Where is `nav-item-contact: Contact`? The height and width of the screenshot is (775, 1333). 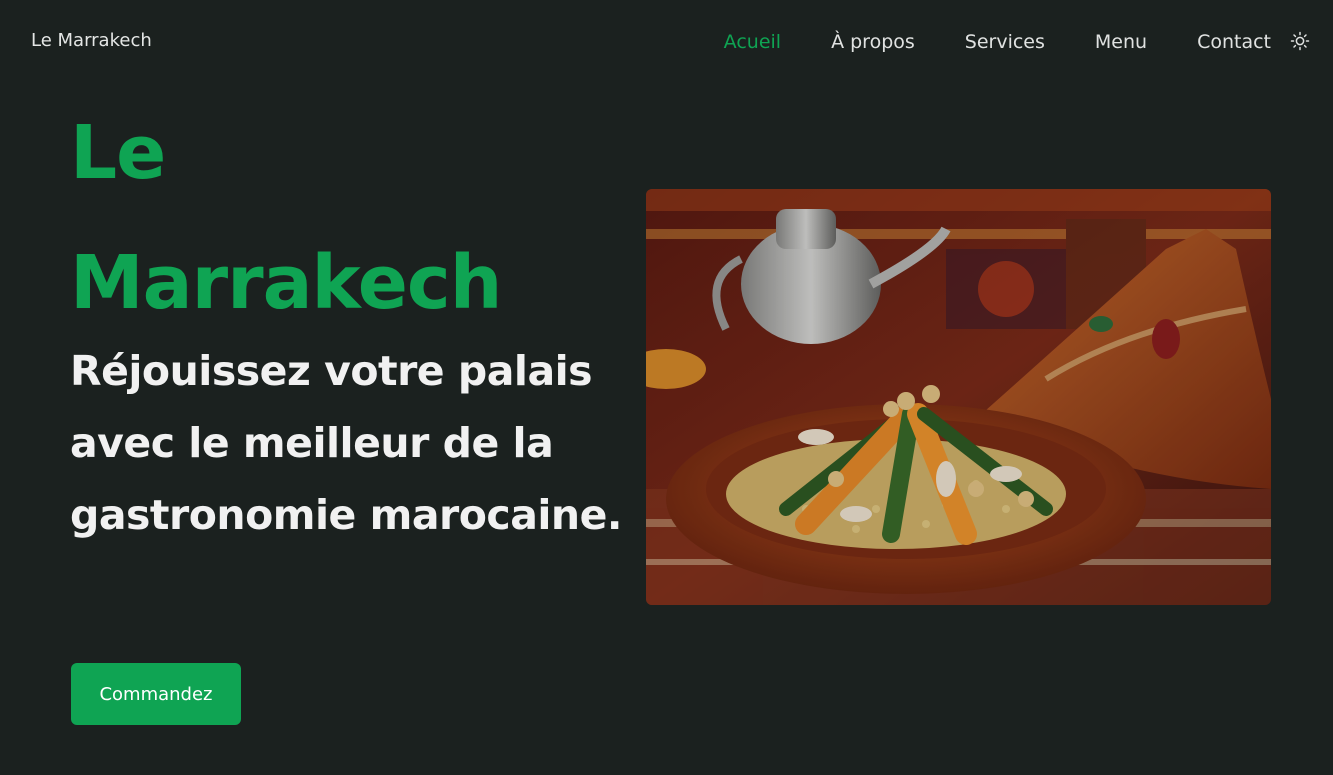 nav-item-contact: Contact is located at coordinates (1234, 42).